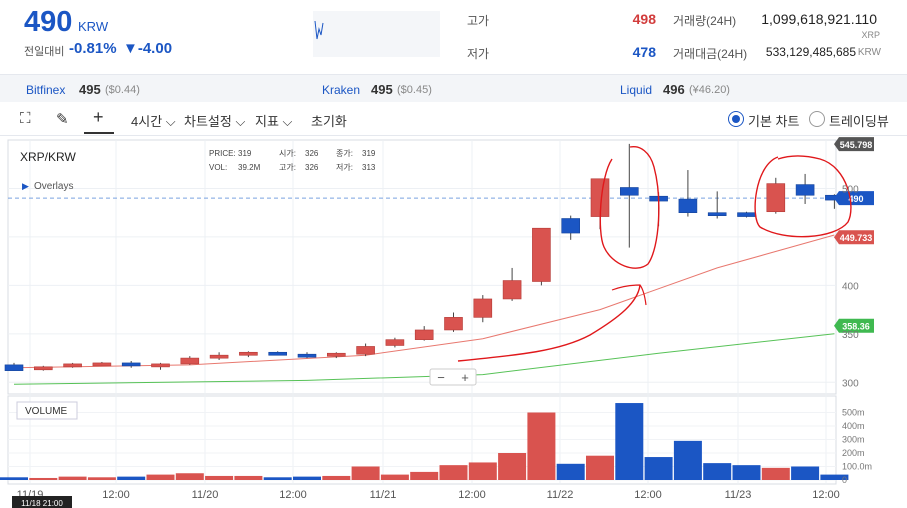 Image resolution: width=907 pixels, height=508 pixels. I want to click on info-open-label: 시가:, so click(287, 153).